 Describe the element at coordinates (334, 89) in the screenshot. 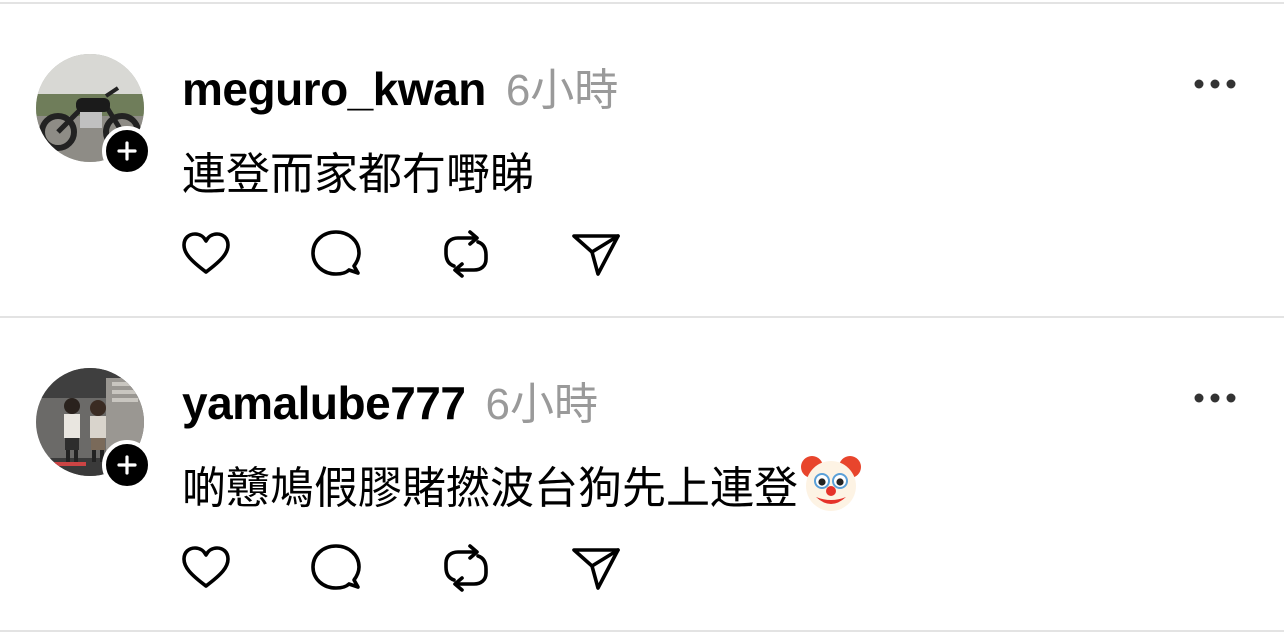

I see `username: meguro_kwan` at that location.